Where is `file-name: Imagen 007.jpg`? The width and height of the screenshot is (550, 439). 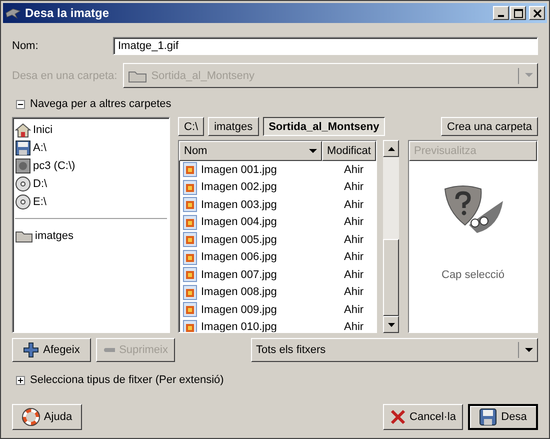
file-name: Imagen 007.jpg is located at coordinates (239, 274).